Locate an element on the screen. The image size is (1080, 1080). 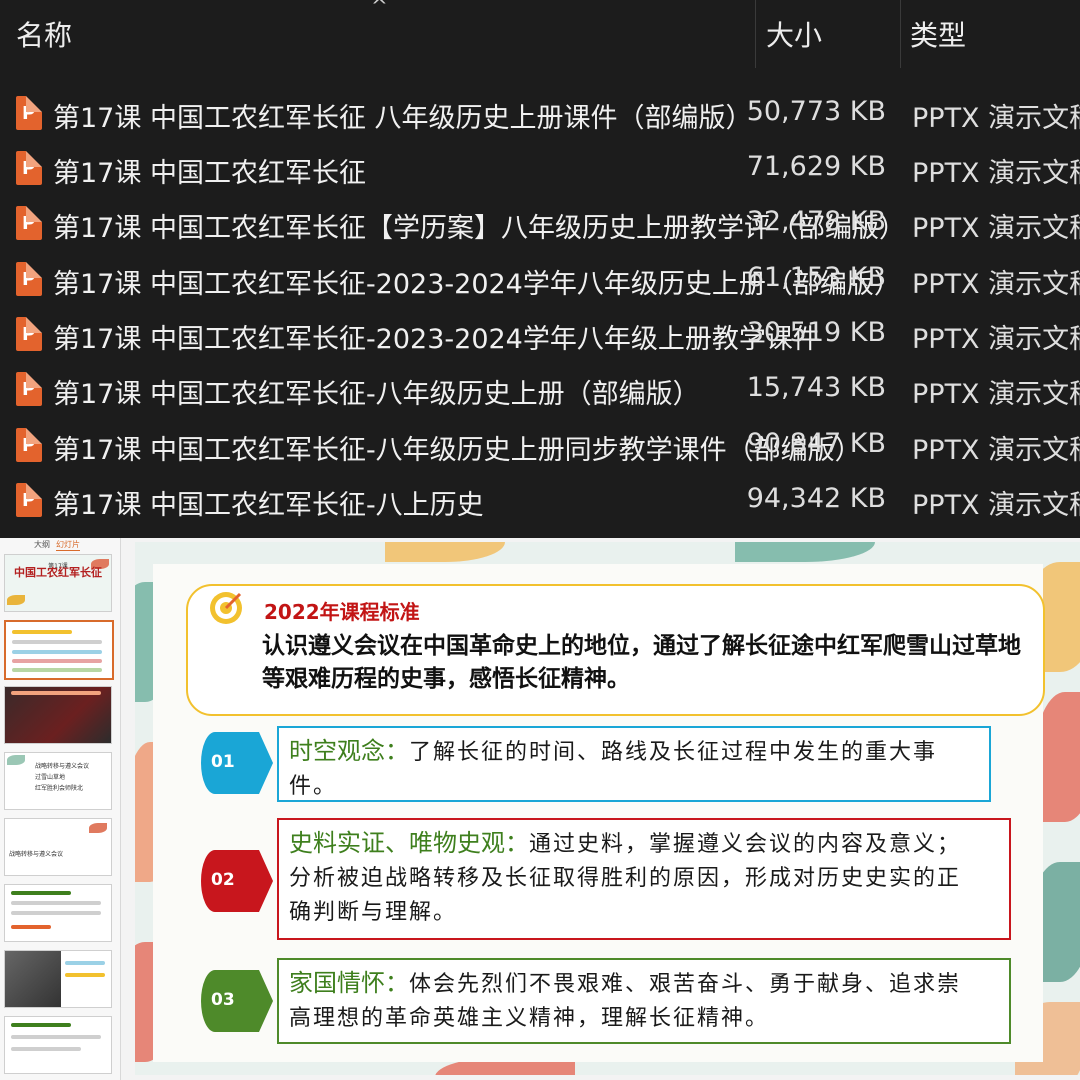
column-name: 名称 is located at coordinates (44, 34).